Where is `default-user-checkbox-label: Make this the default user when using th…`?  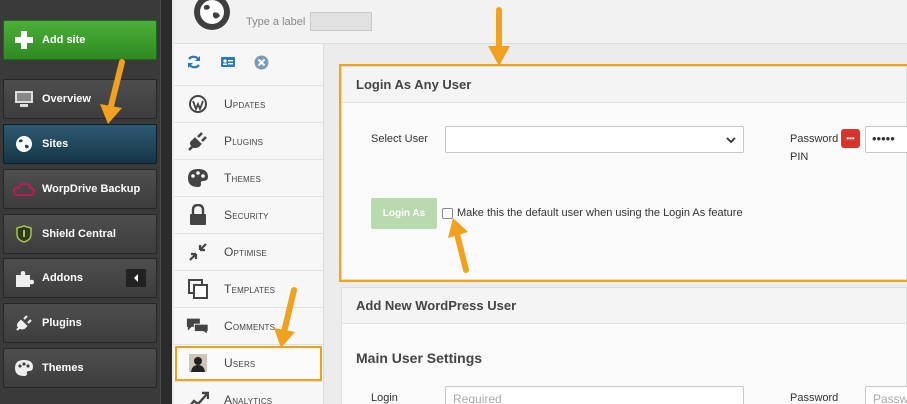
default-user-checkbox-label: Make this the default user when using th… is located at coordinates (600, 213).